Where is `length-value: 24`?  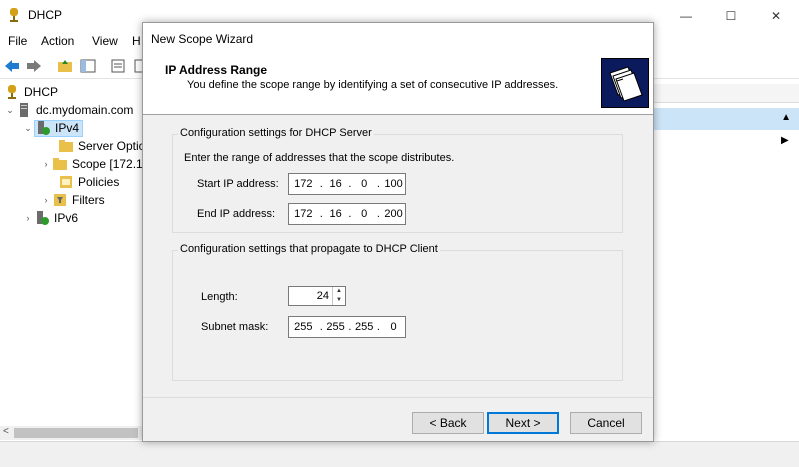 length-value: 24 is located at coordinates (323, 296).